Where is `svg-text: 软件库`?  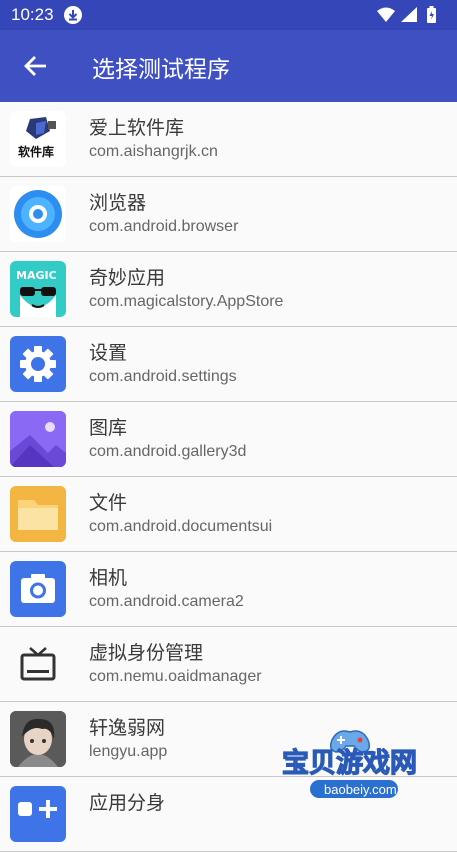 svg-text: 软件库 is located at coordinates (36, 151).